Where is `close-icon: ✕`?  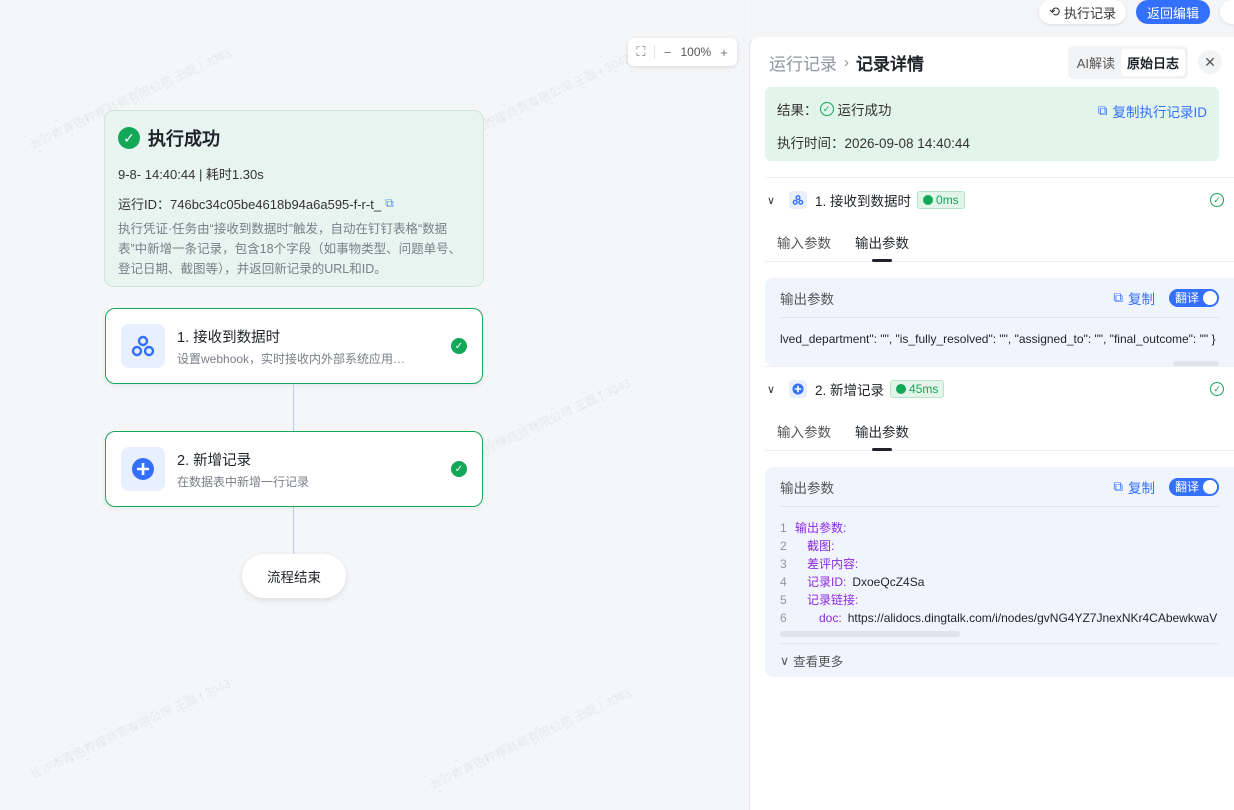 close-icon: ✕ is located at coordinates (1210, 62).